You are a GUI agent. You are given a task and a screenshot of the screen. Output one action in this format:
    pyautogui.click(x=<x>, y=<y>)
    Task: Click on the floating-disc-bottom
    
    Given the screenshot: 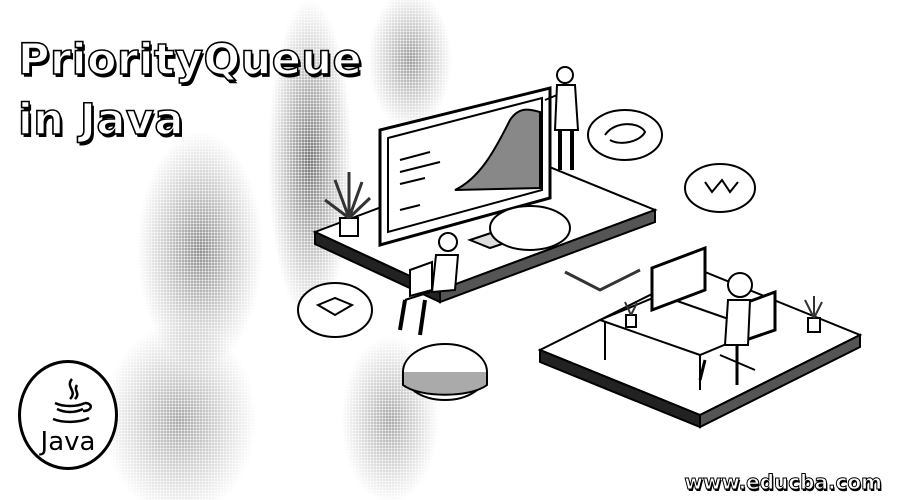 What is the action you would take?
    pyautogui.click(x=445, y=372)
    